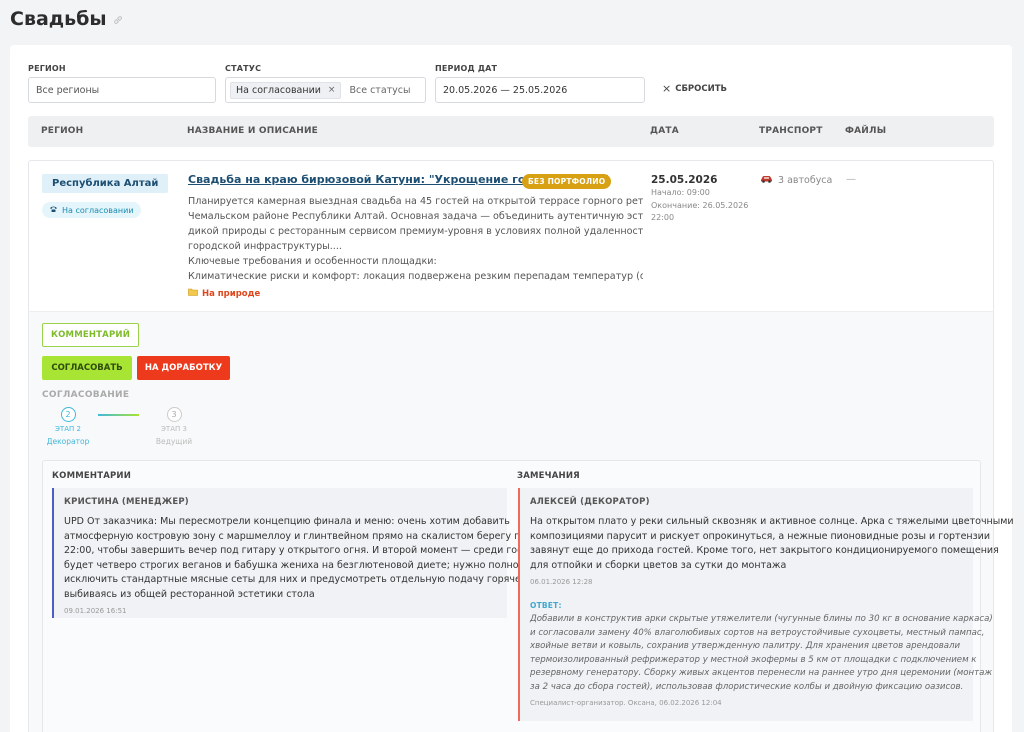 Image resolution: width=1024 pixels, height=732 pixels. I want to click on transport-info: 3 автобуса, so click(796, 180).